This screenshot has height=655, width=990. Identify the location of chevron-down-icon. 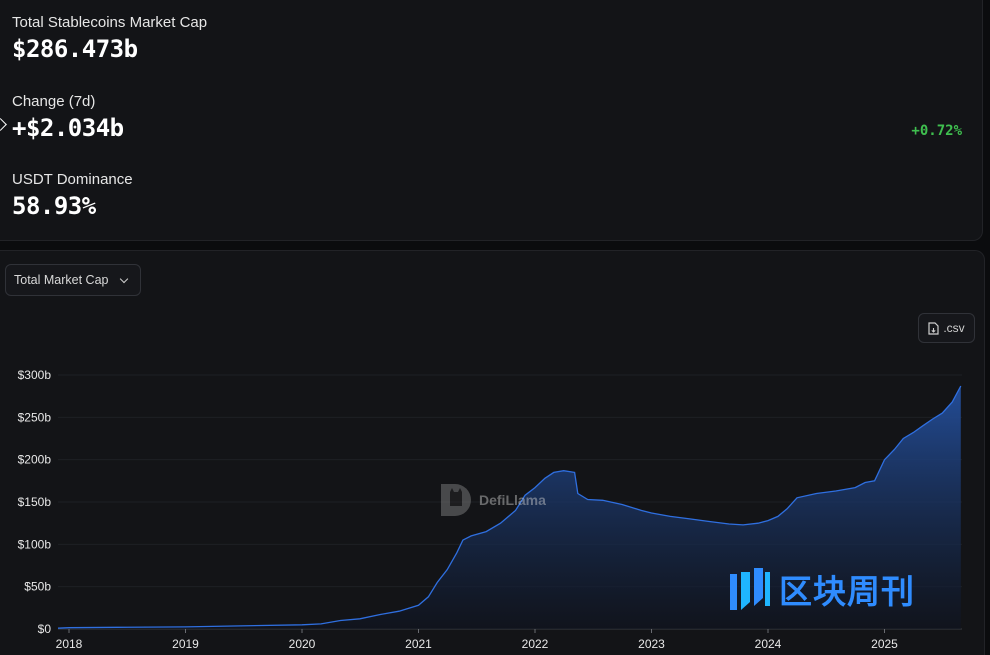
(124, 279).